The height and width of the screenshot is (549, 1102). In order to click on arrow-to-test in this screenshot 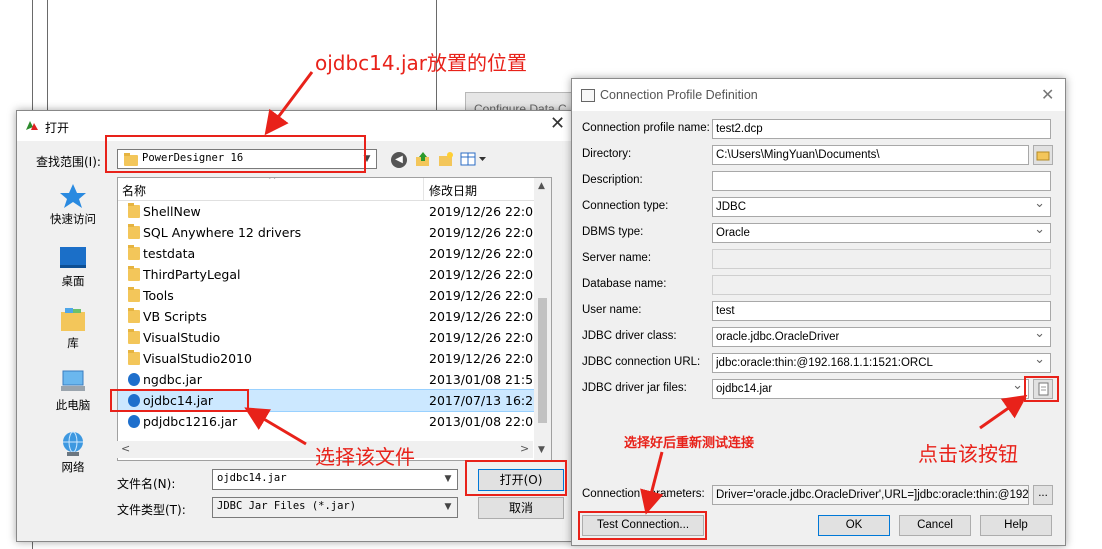, I will do `click(652, 483)`.